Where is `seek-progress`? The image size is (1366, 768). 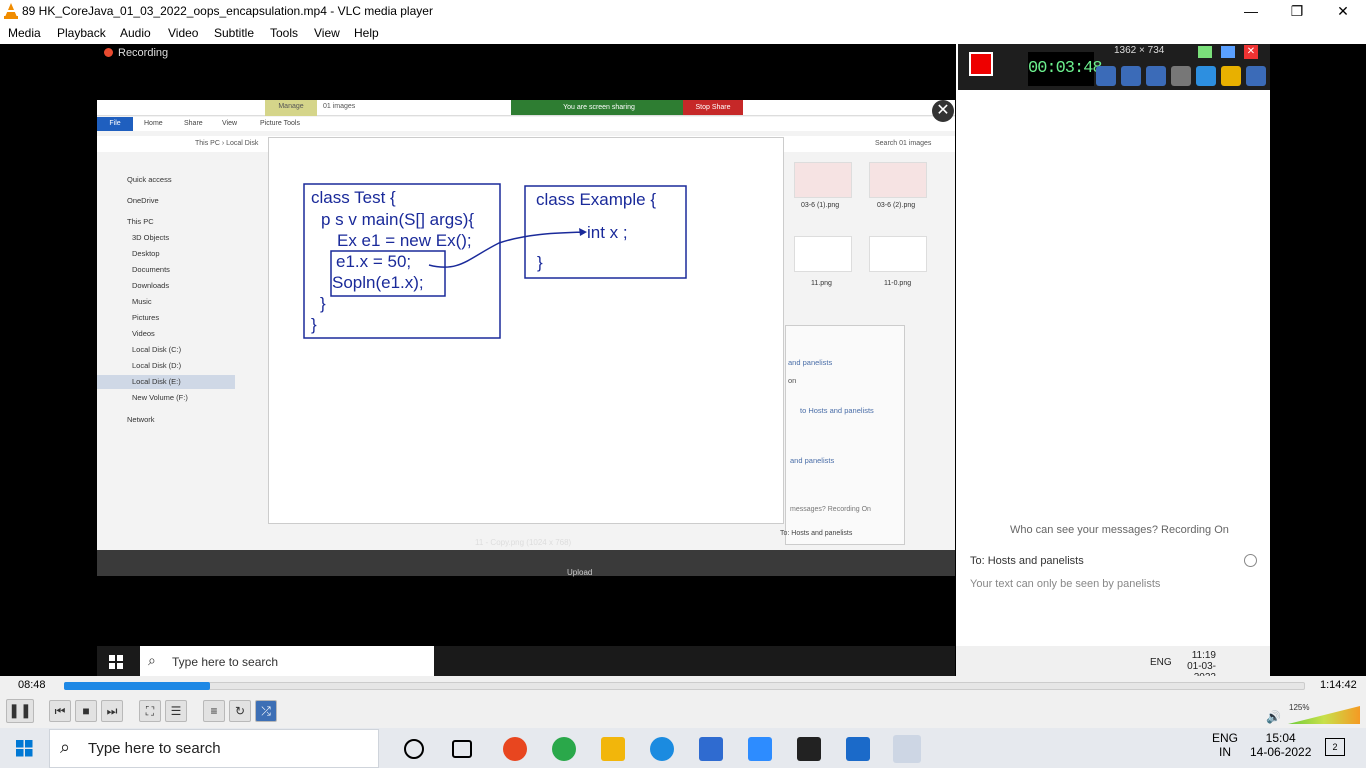
seek-progress is located at coordinates (137, 686).